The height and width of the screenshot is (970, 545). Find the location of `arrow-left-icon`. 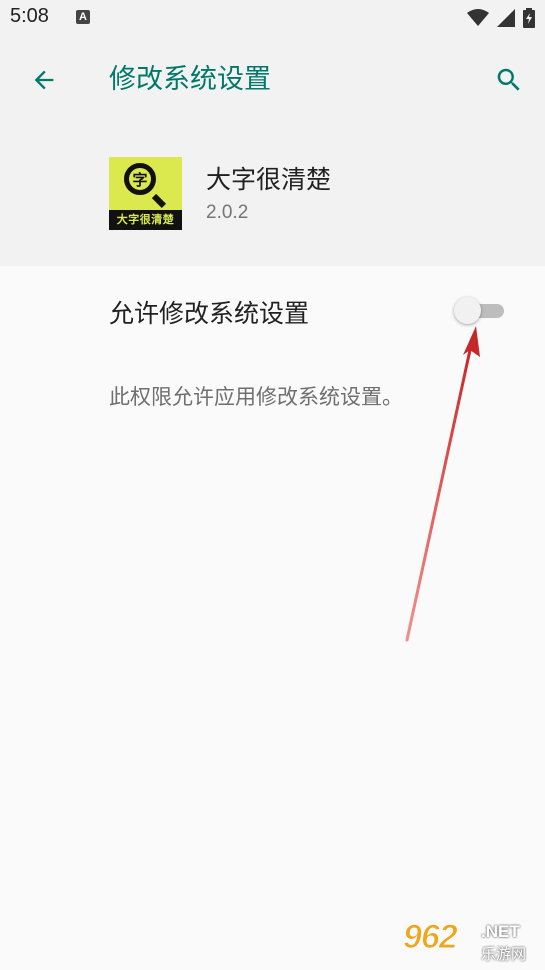

arrow-left-icon is located at coordinates (44, 80).